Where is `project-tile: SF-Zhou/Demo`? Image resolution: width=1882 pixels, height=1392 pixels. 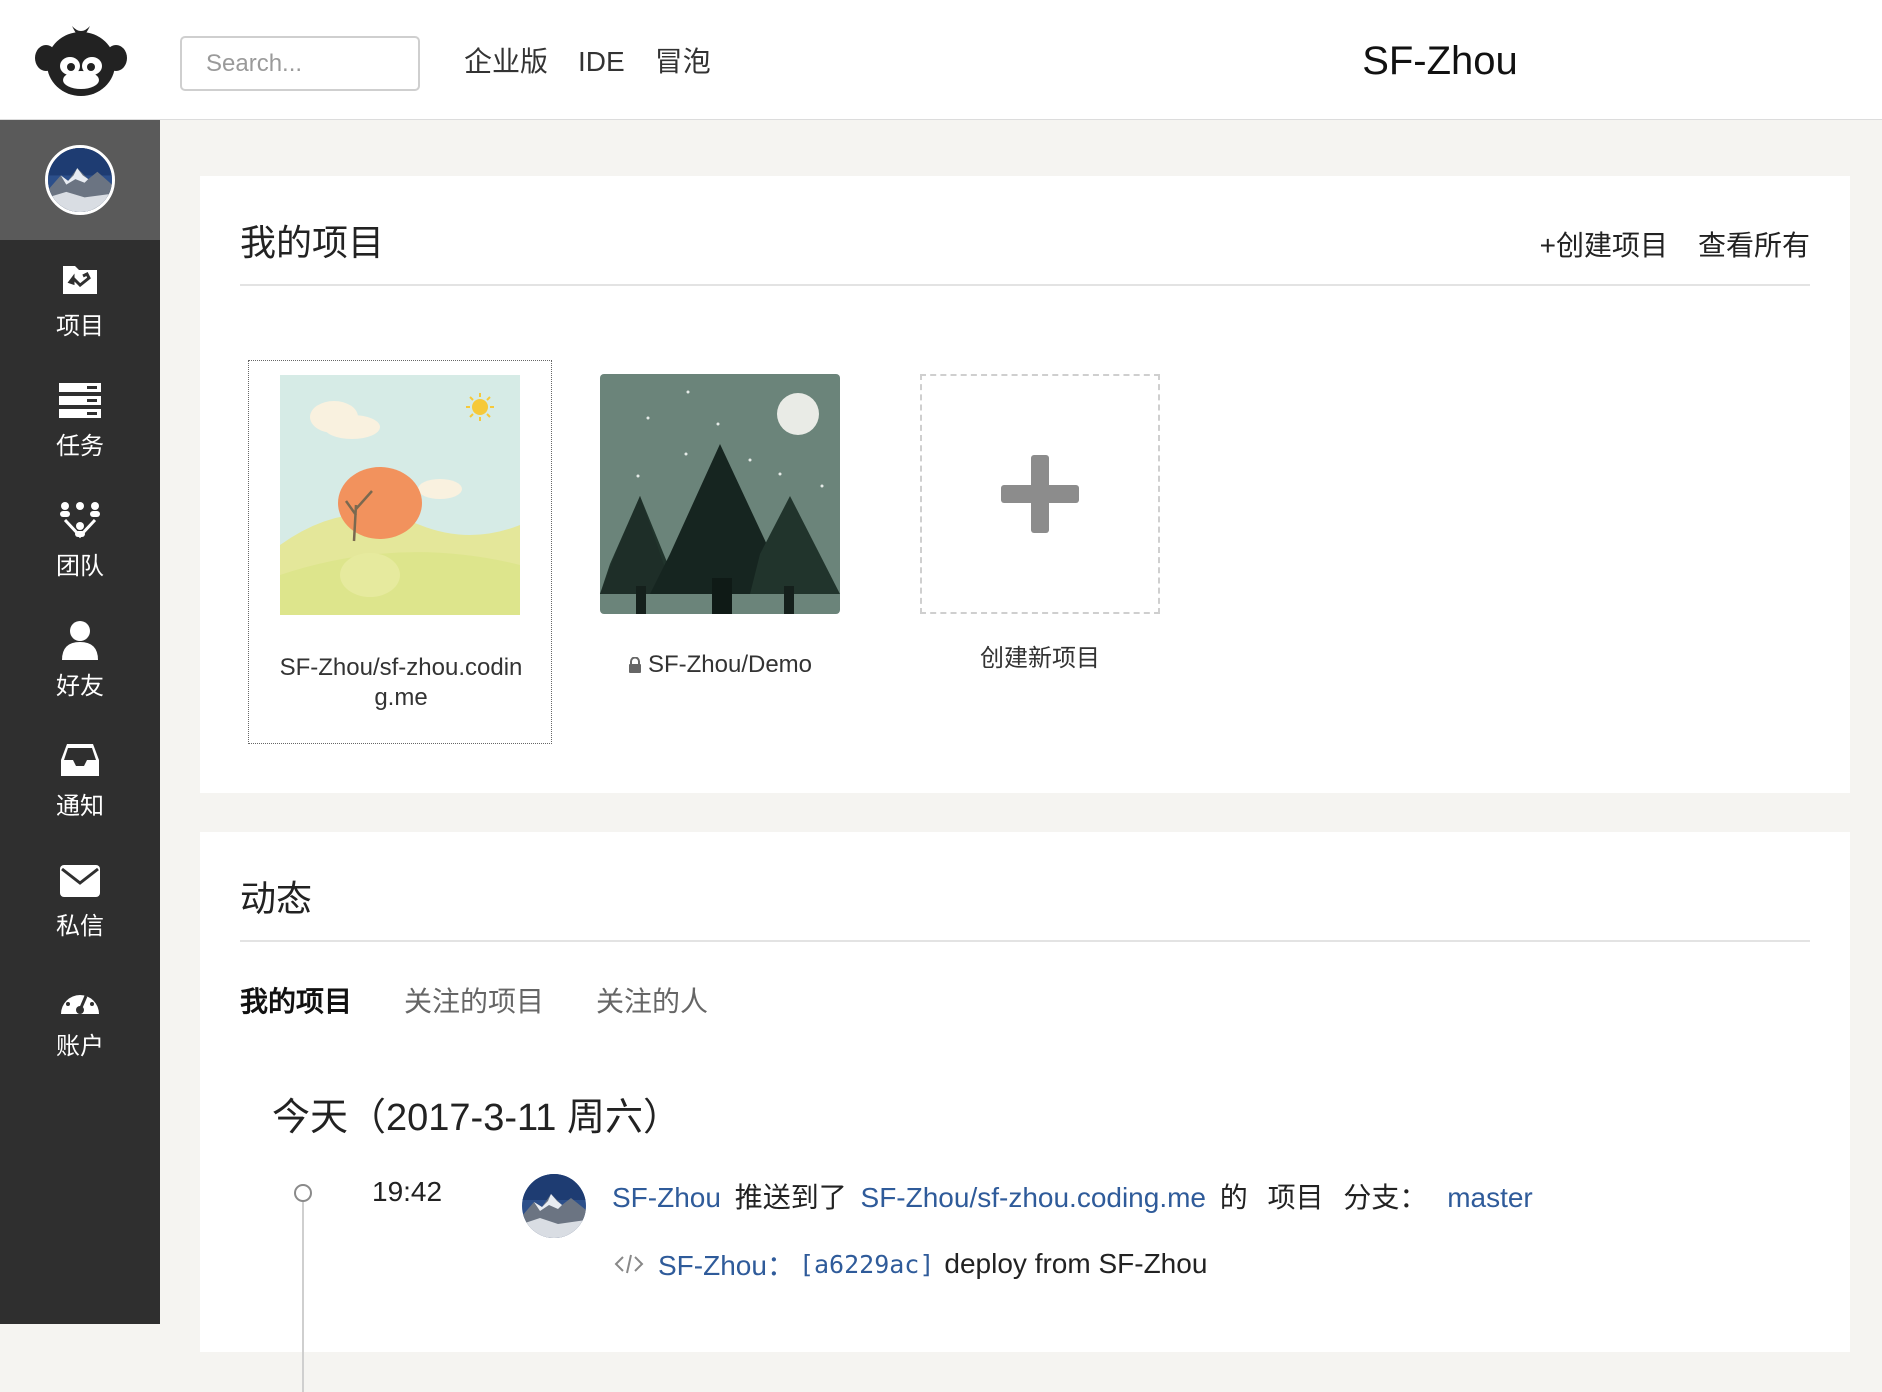
project-tile: SF-Zhou/Demo is located at coordinates (720, 534).